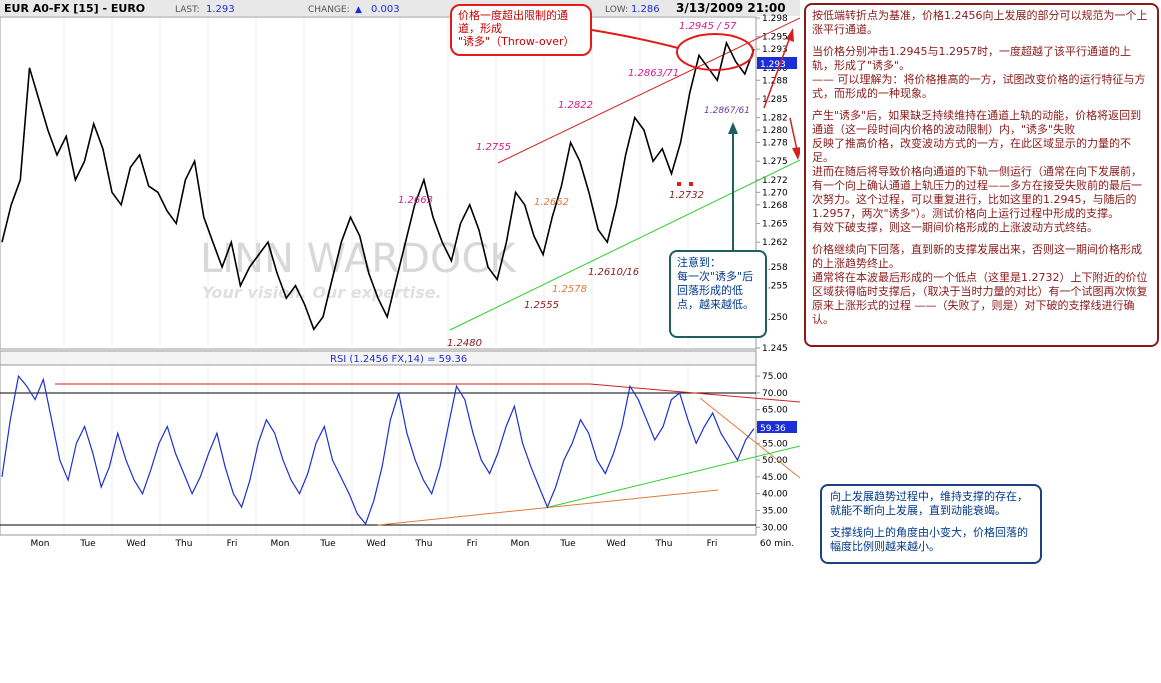  What do you see at coordinates (773, 65) in the screenshot?
I see `current-price-value: 1.293` at bounding box center [773, 65].